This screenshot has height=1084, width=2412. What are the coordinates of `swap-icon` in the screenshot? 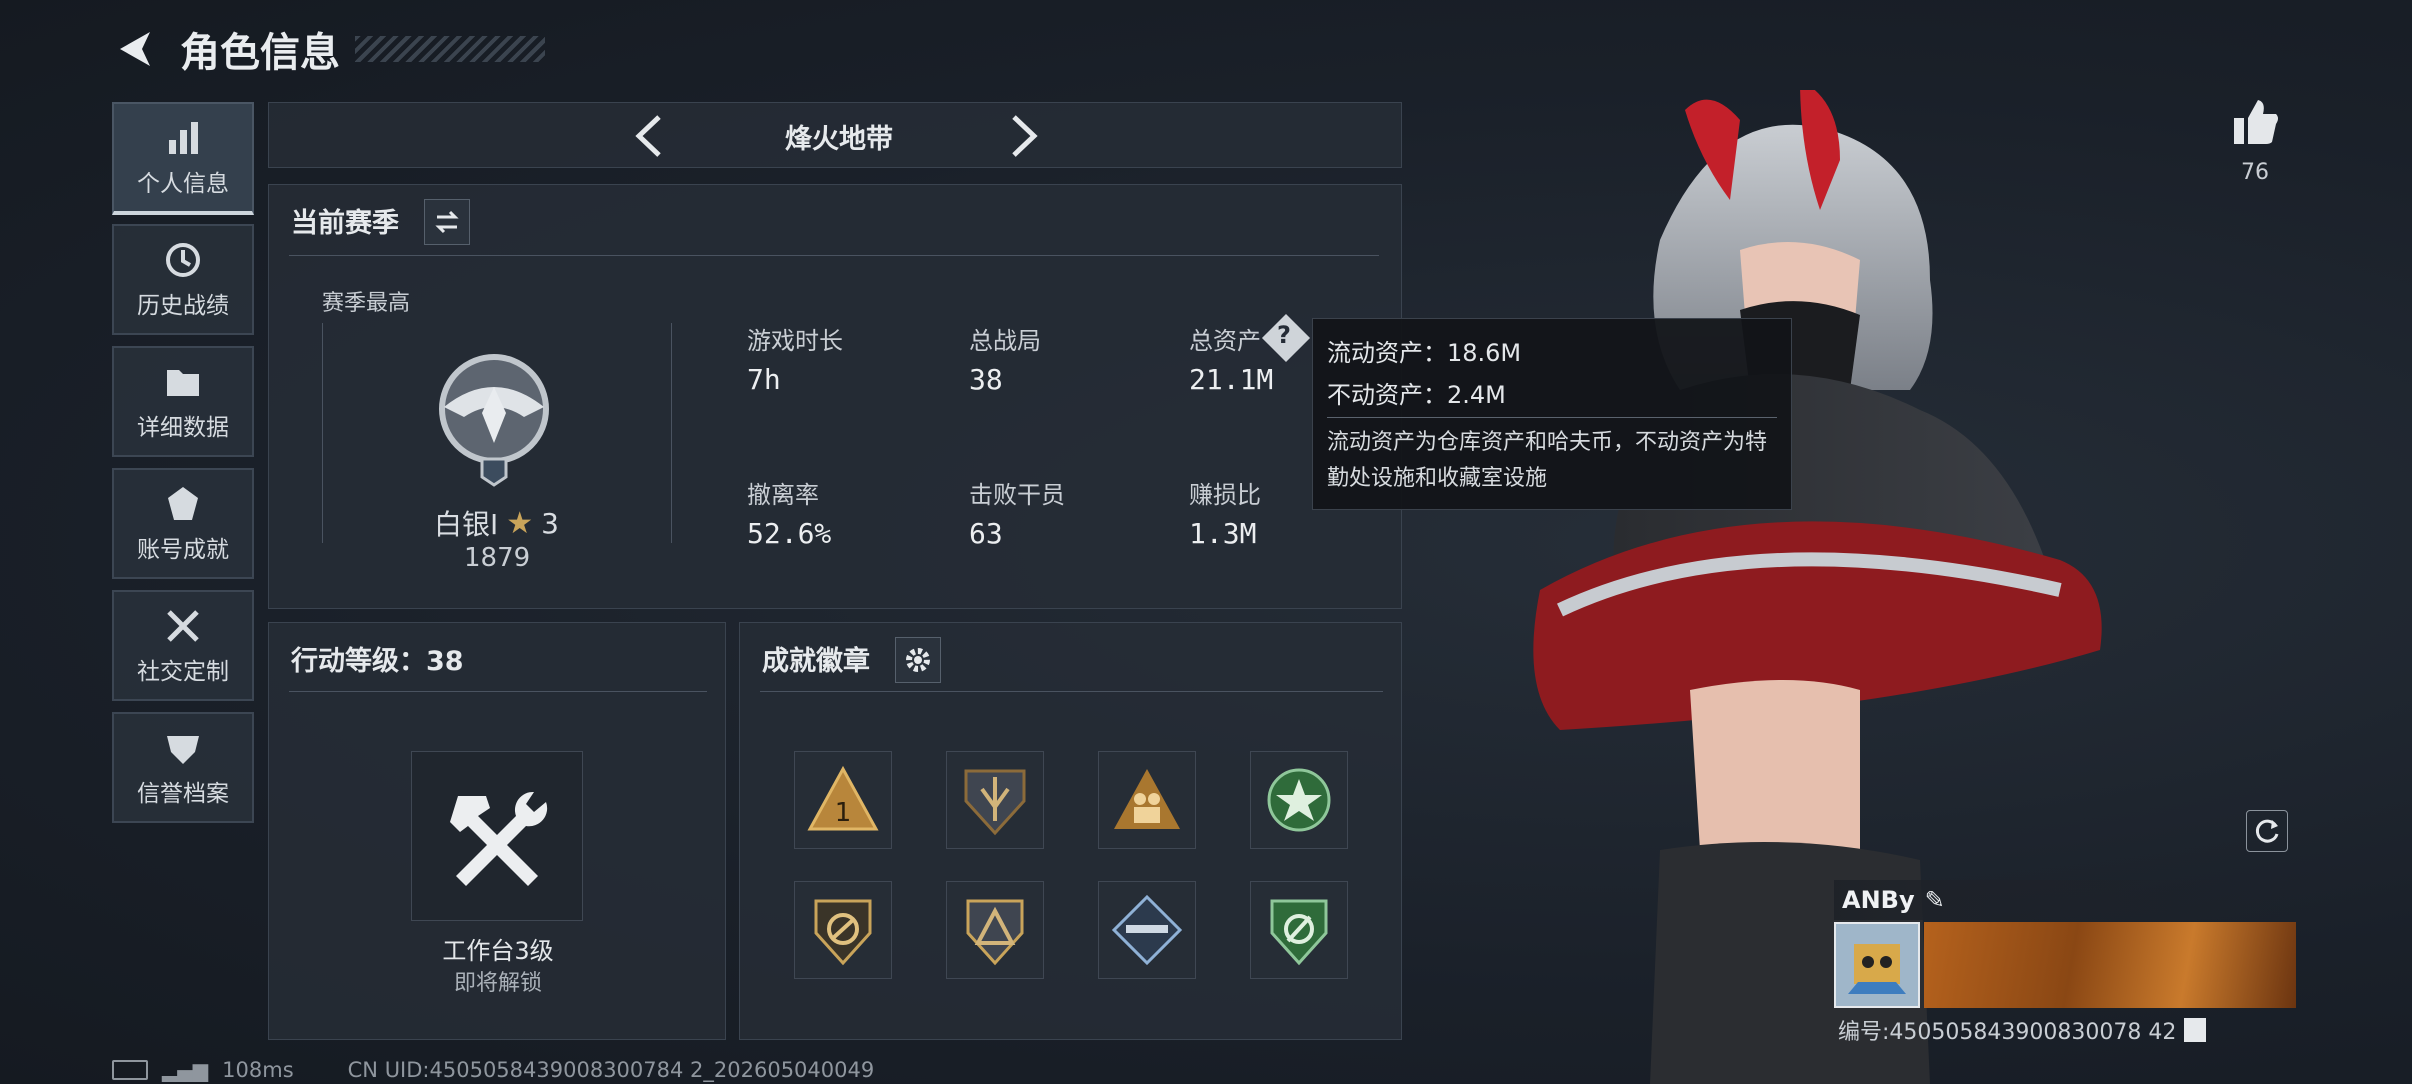 It's located at (447, 222).